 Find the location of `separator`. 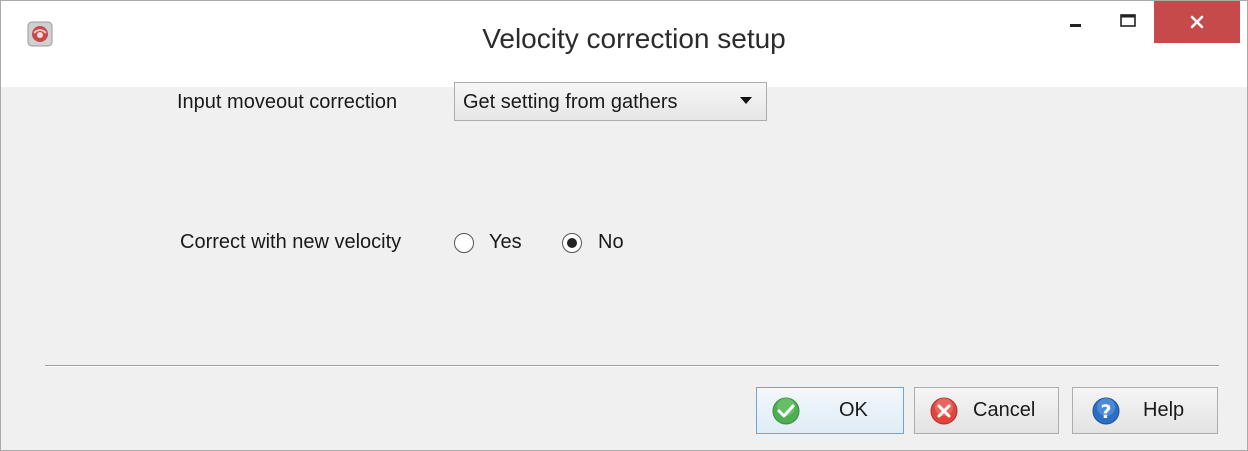

separator is located at coordinates (632, 366).